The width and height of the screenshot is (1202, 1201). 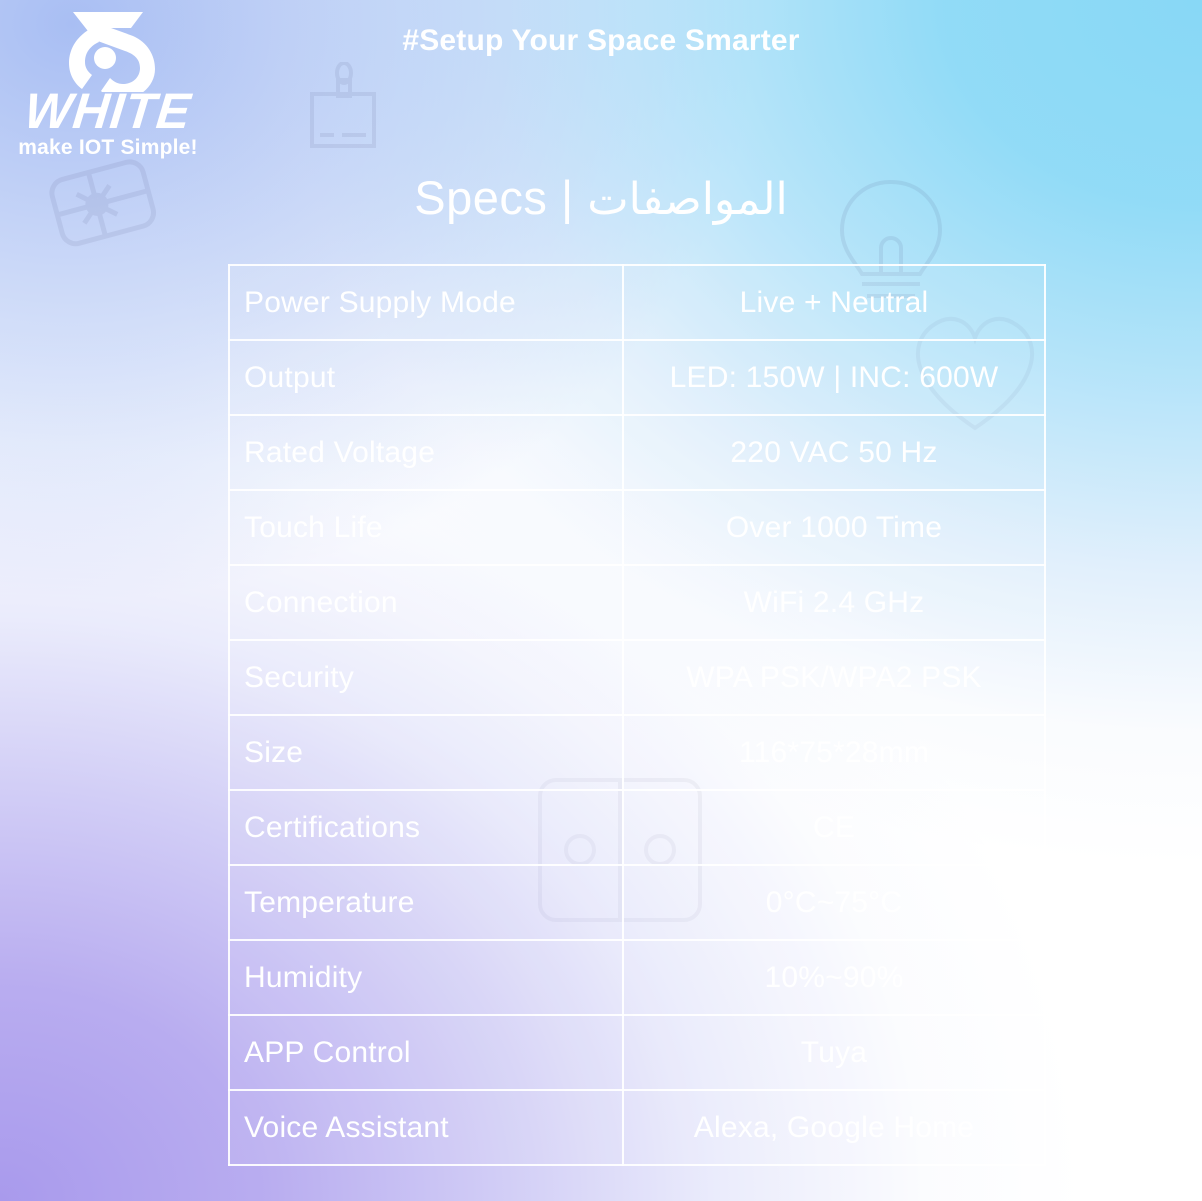 What do you see at coordinates (426, 452) in the screenshot?
I see `spec-key-cell: Rated Voltage` at bounding box center [426, 452].